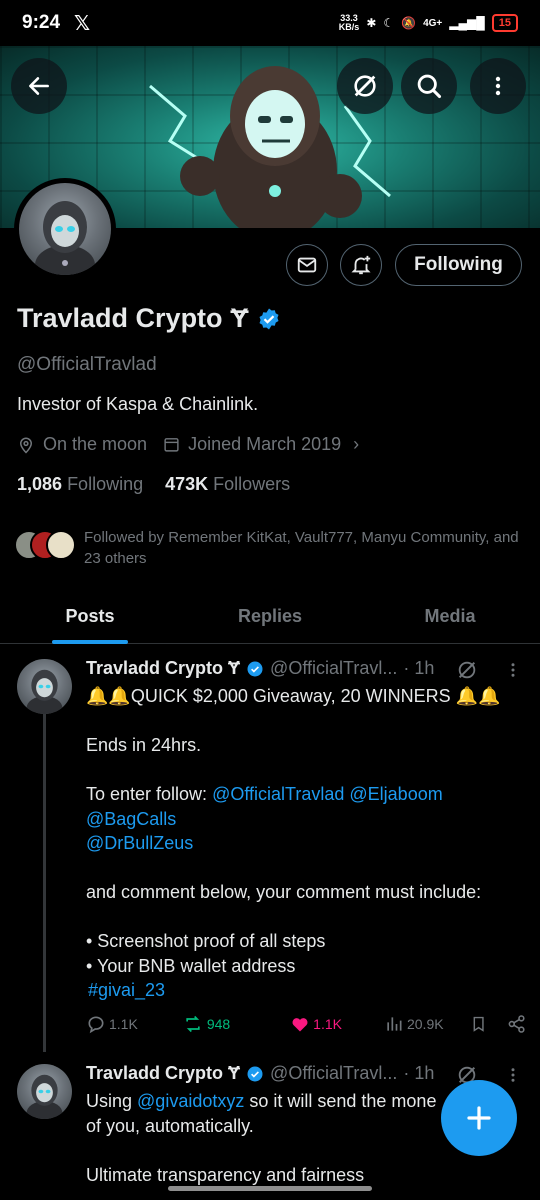  I want to click on profile-bio: Investor of Kaspa & Chainlink., so click(138, 404).